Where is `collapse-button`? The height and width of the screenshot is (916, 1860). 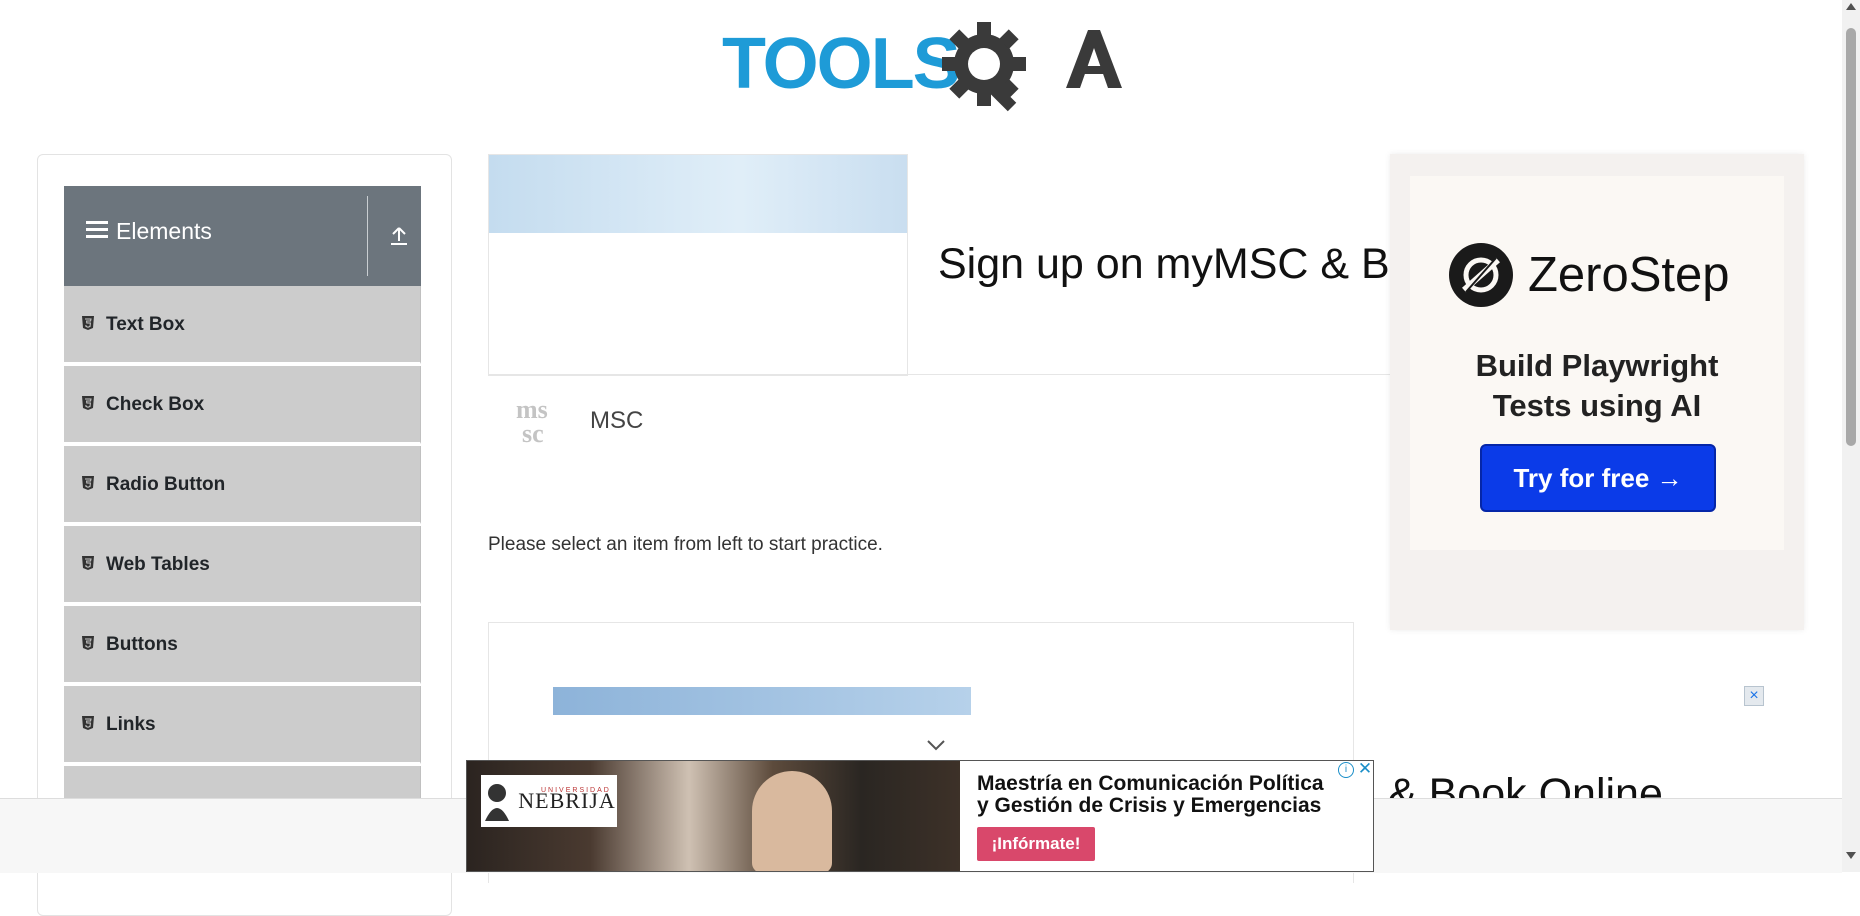 collapse-button is located at coordinates (398, 236).